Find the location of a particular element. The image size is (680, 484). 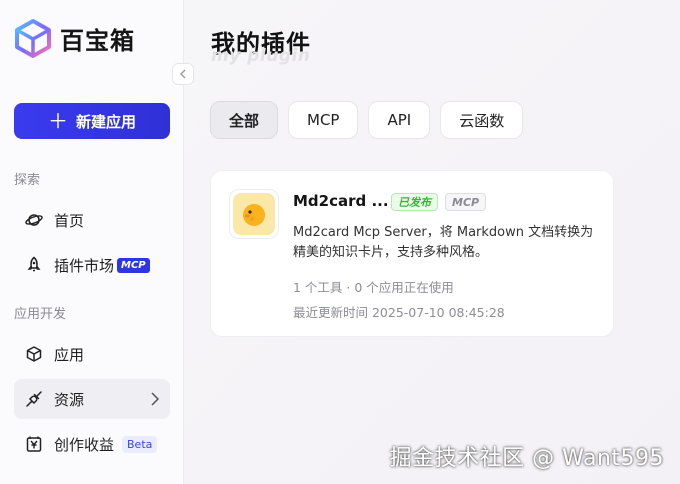

beta-badge: Beta is located at coordinates (140, 444).